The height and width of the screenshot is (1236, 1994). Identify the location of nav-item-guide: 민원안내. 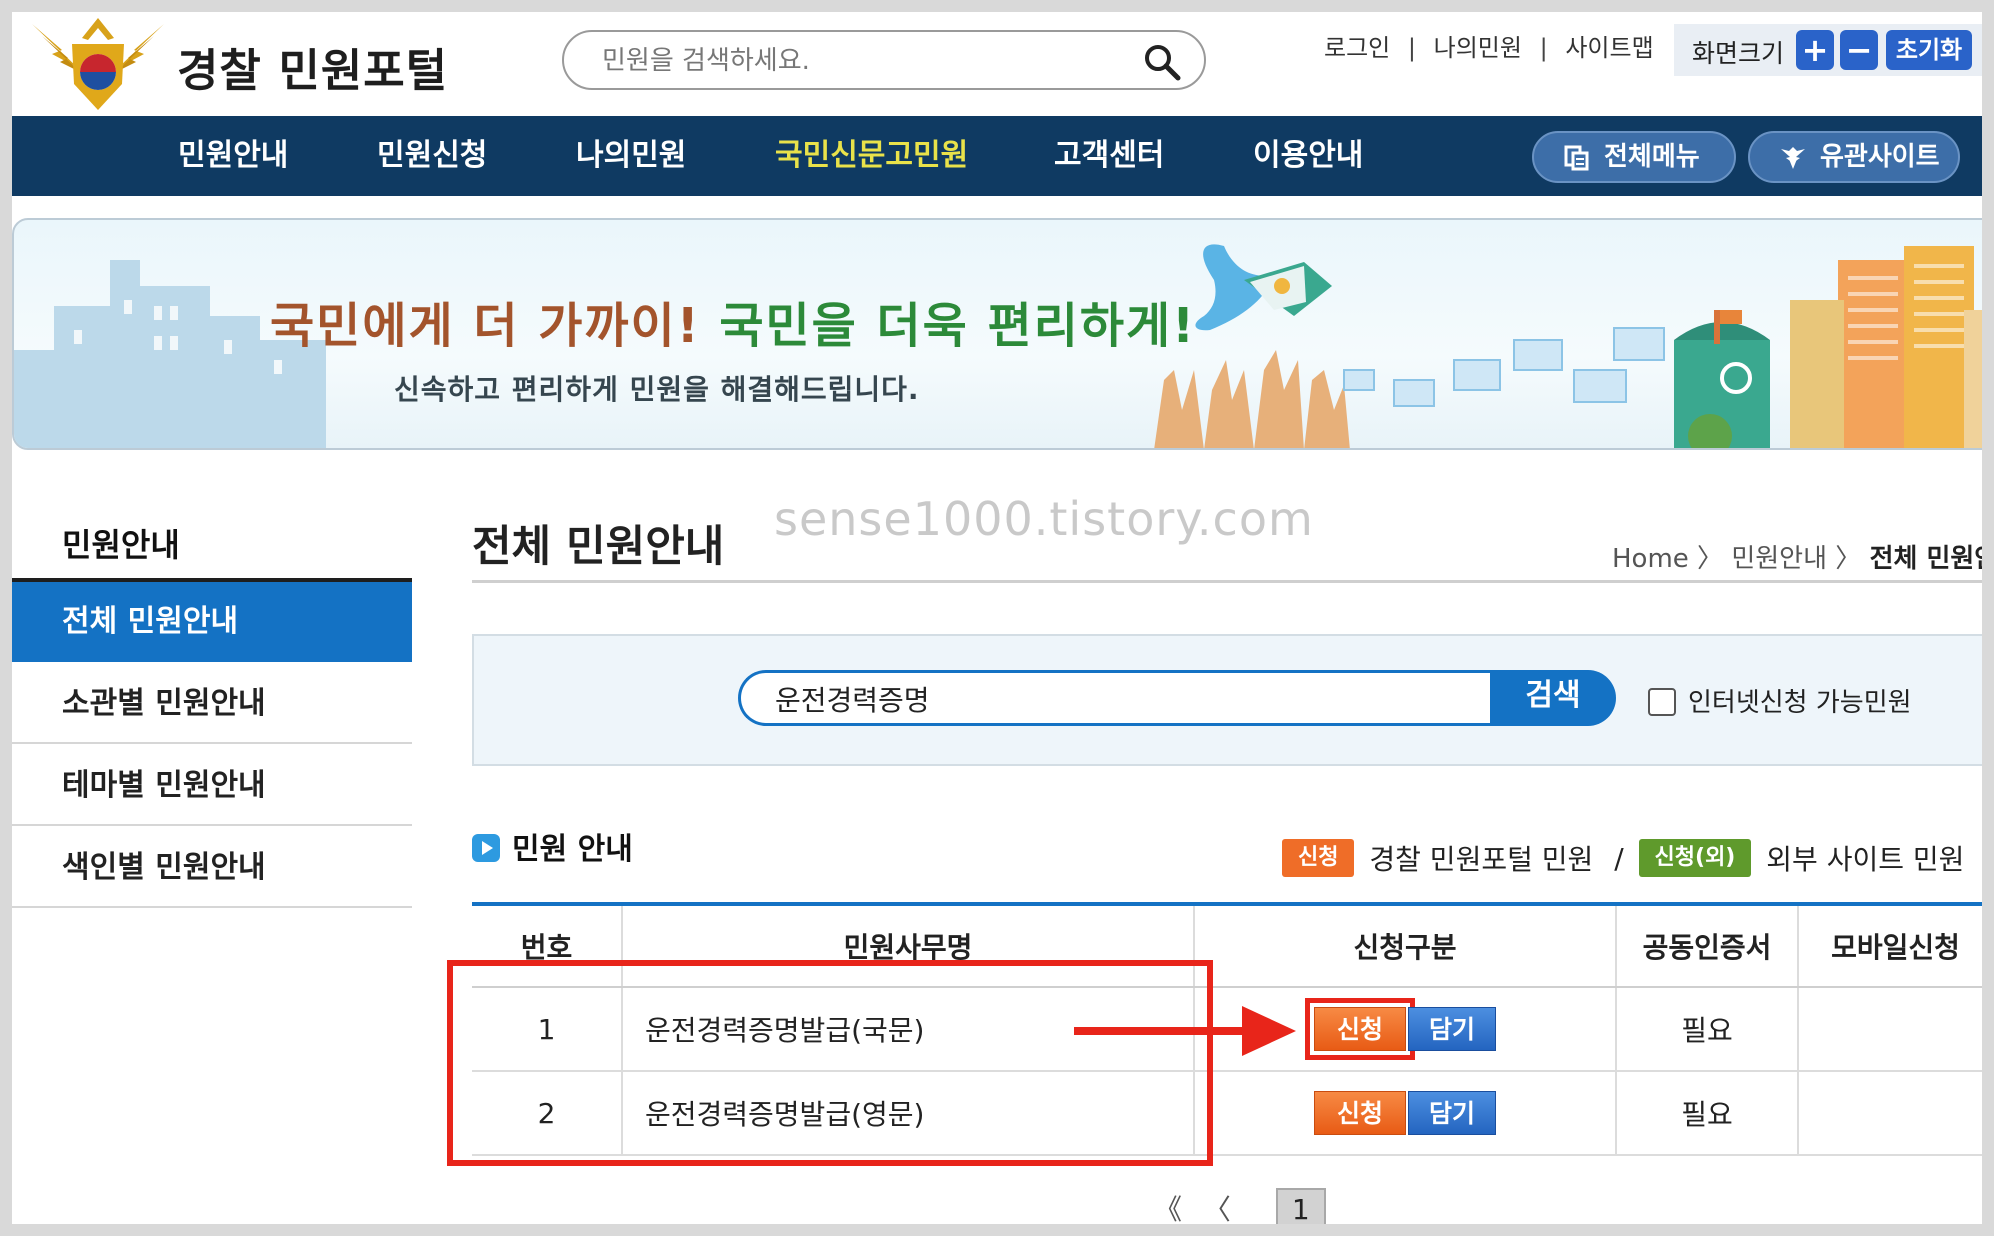
(233, 156).